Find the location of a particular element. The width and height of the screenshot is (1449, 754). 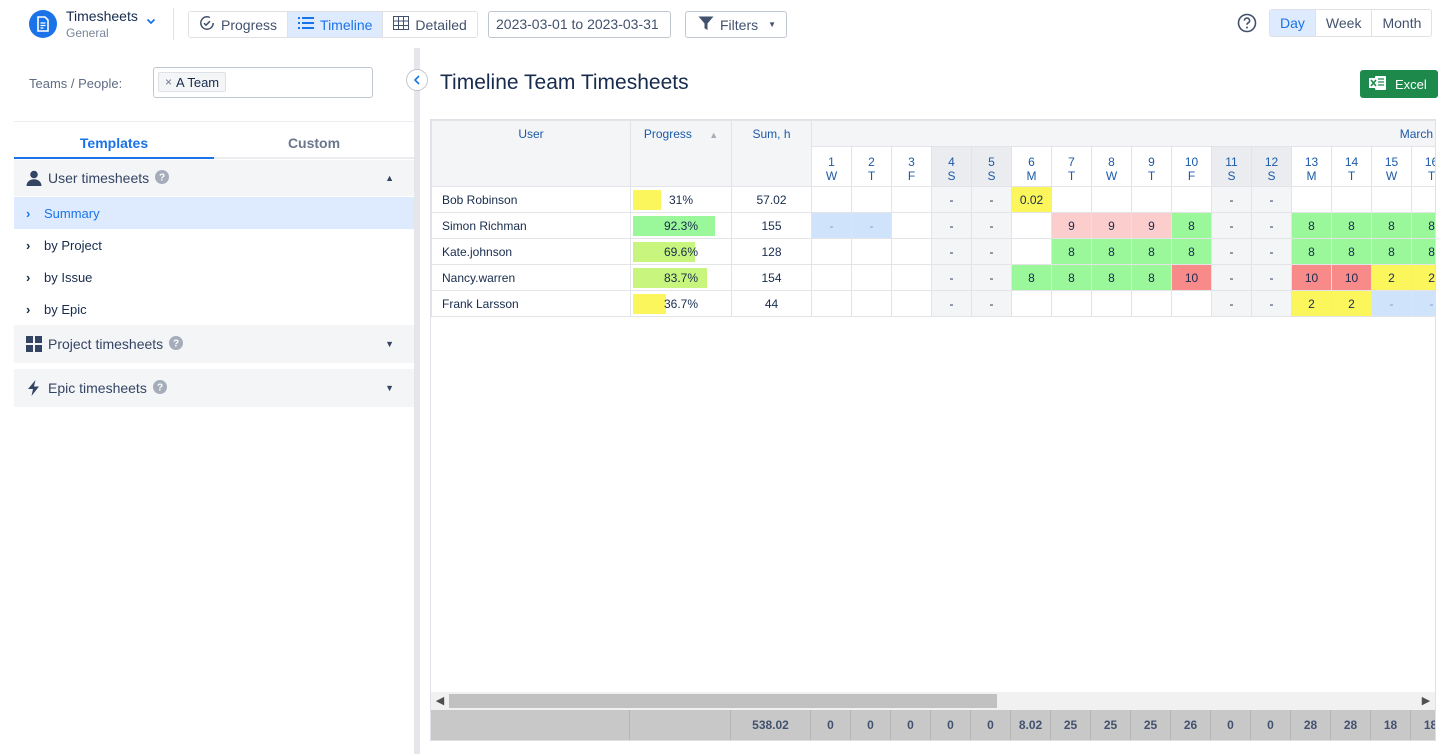

view-detailed-button: Detailed is located at coordinates (430, 24).